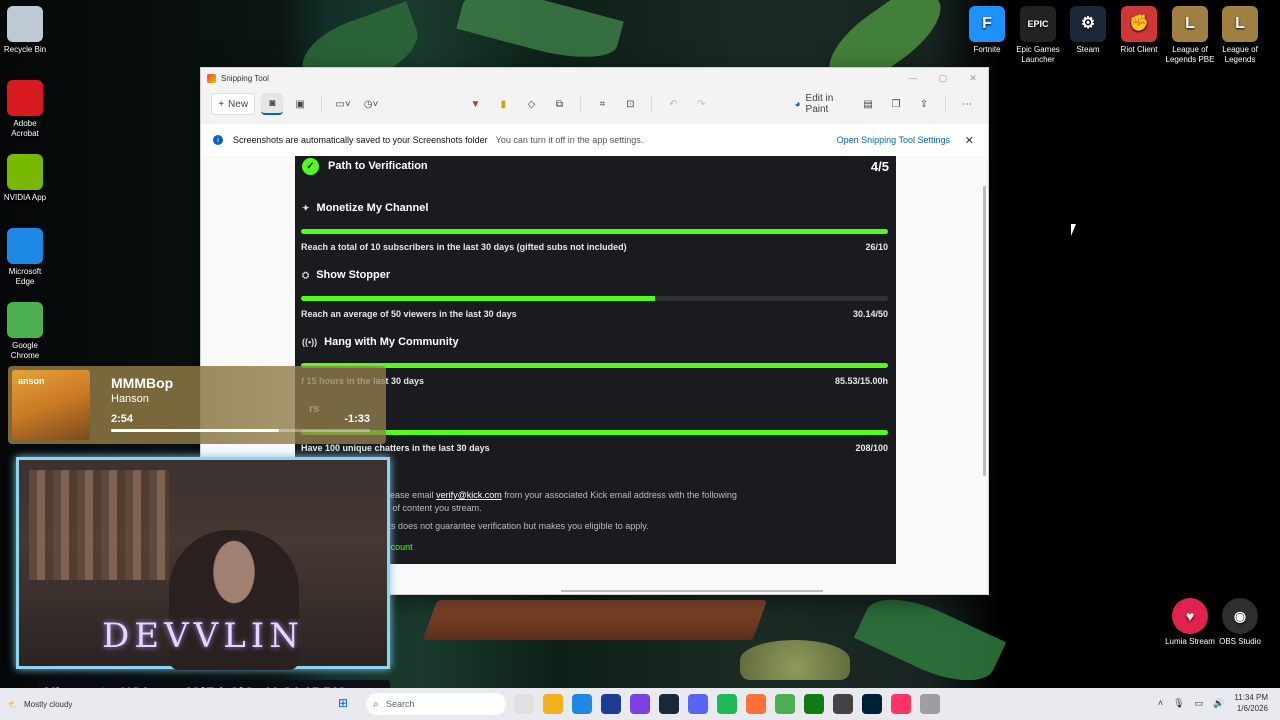 The height and width of the screenshot is (720, 1280). Describe the element at coordinates (795, 660) in the screenshot. I see `wallpaper-herb` at that location.